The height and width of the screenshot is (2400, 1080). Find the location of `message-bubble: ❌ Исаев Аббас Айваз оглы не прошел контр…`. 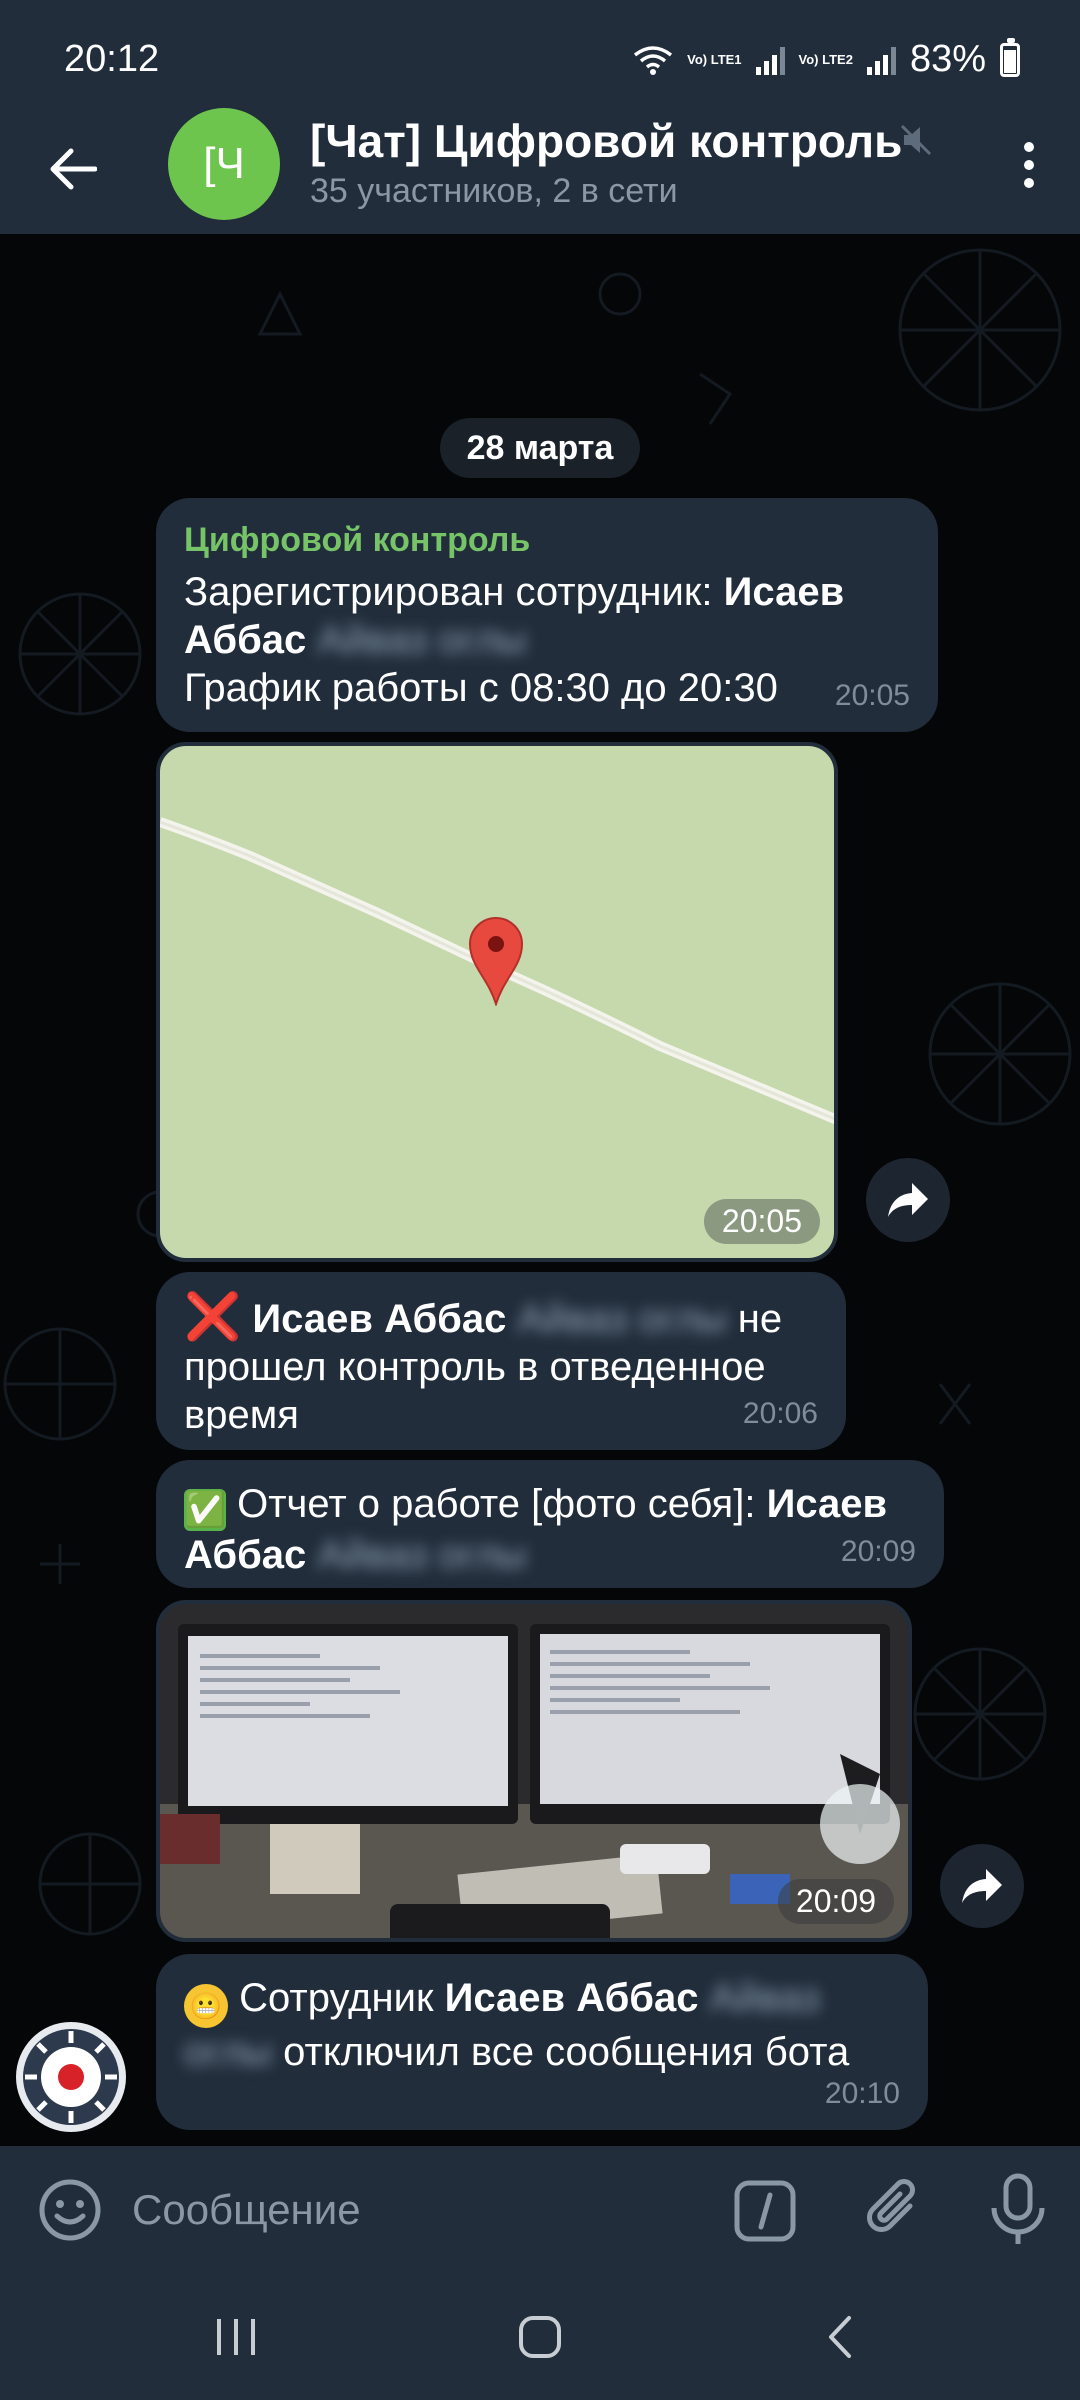

message-bubble: ❌ Исаев Аббас Айваз оглы не прошел контр… is located at coordinates (501, 1361).